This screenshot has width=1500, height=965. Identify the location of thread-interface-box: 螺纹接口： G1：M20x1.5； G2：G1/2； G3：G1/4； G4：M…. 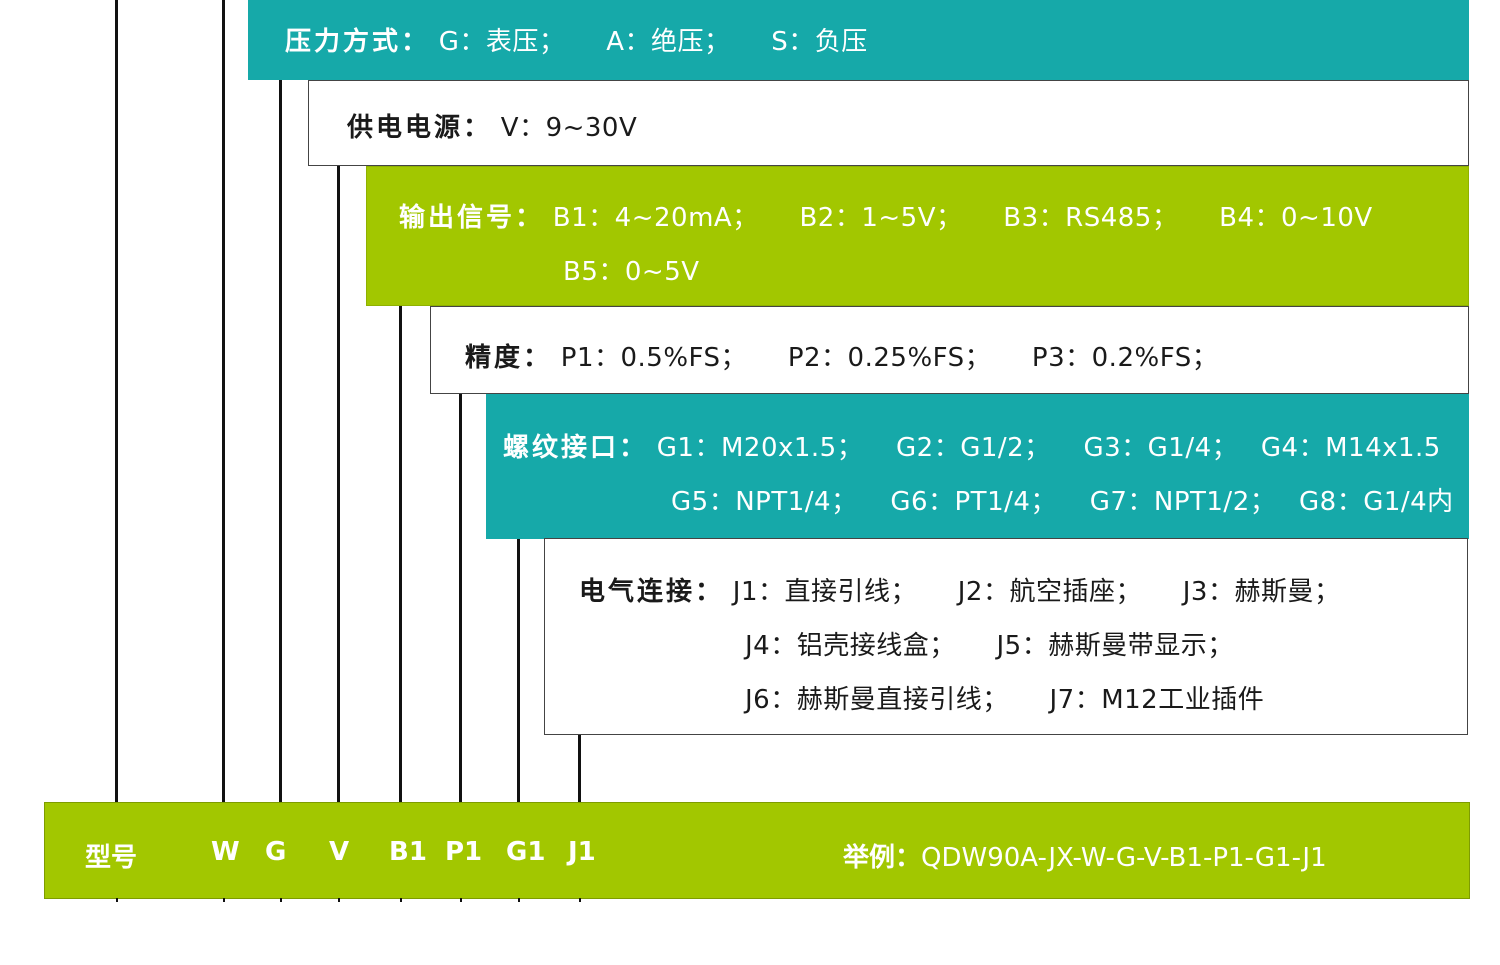
(977, 466).